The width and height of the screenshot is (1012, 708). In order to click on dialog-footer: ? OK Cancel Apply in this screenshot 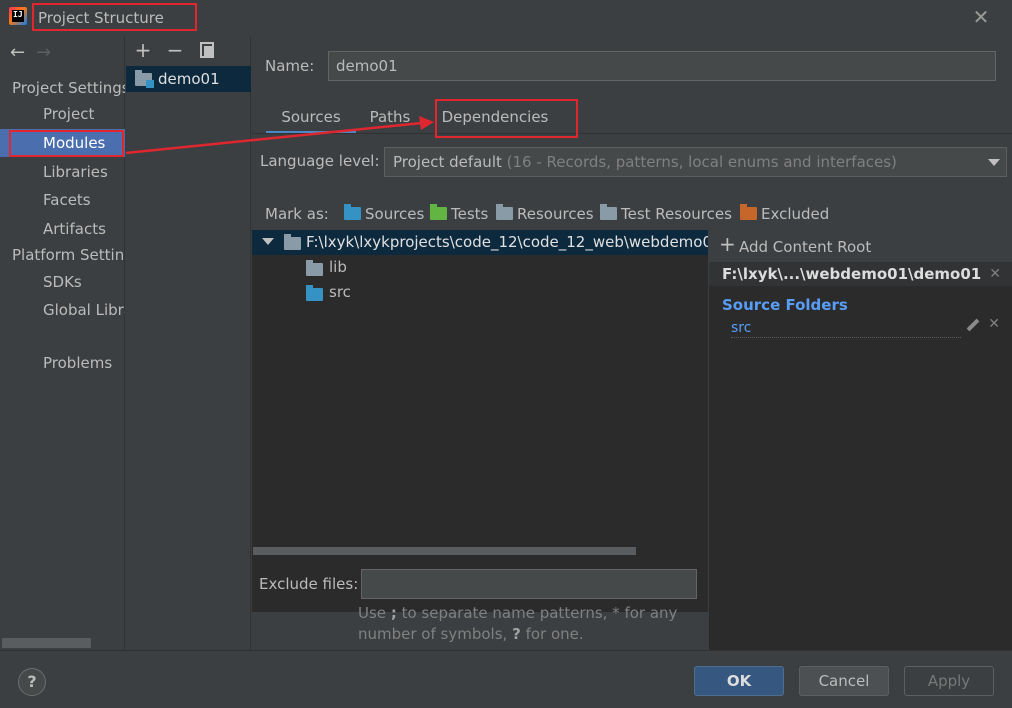, I will do `click(506, 679)`.